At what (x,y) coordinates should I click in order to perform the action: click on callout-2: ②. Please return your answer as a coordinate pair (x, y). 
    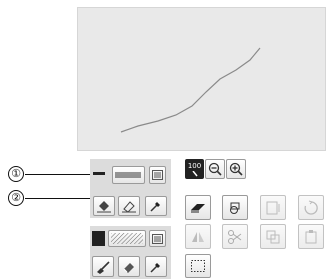
    Looking at the image, I should click on (16, 198).